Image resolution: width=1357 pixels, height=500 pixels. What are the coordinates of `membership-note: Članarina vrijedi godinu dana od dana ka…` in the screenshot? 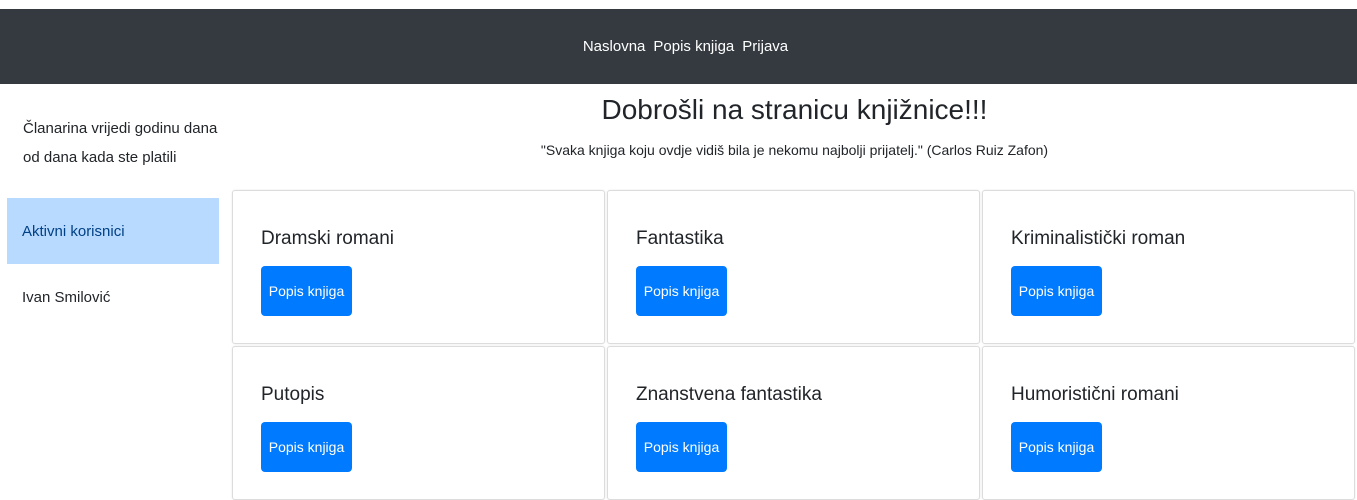 It's located at (120, 143).